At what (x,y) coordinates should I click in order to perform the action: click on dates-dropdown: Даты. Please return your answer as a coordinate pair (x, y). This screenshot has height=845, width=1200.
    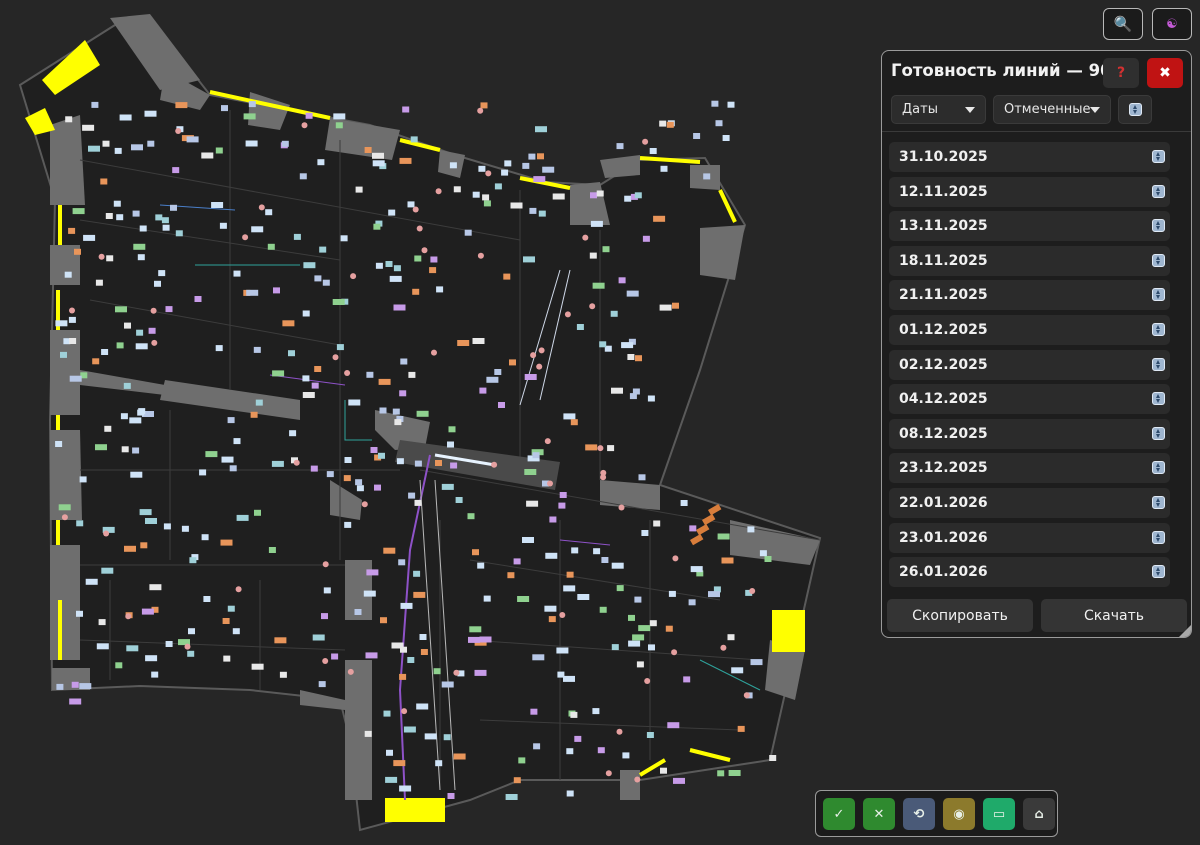
    Looking at the image, I should click on (938, 109).